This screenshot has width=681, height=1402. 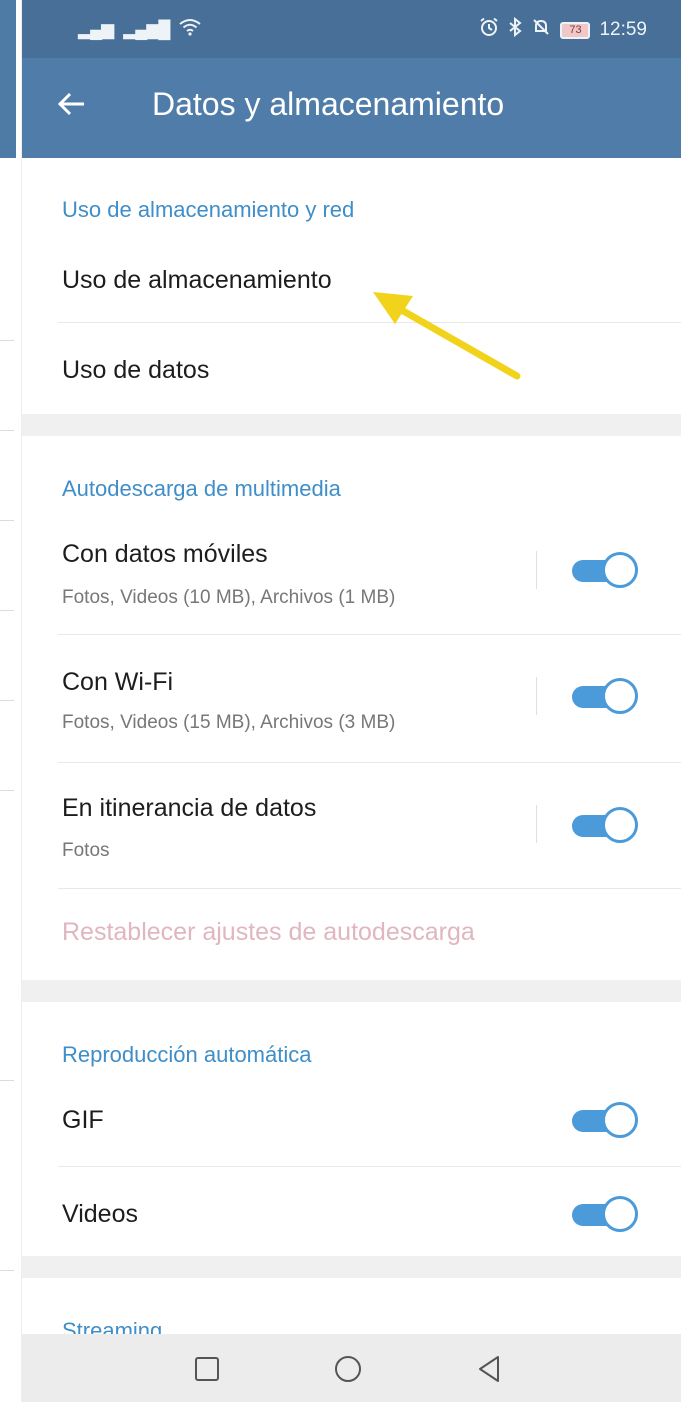 I want to click on battery-icon: 73, so click(x=575, y=30).